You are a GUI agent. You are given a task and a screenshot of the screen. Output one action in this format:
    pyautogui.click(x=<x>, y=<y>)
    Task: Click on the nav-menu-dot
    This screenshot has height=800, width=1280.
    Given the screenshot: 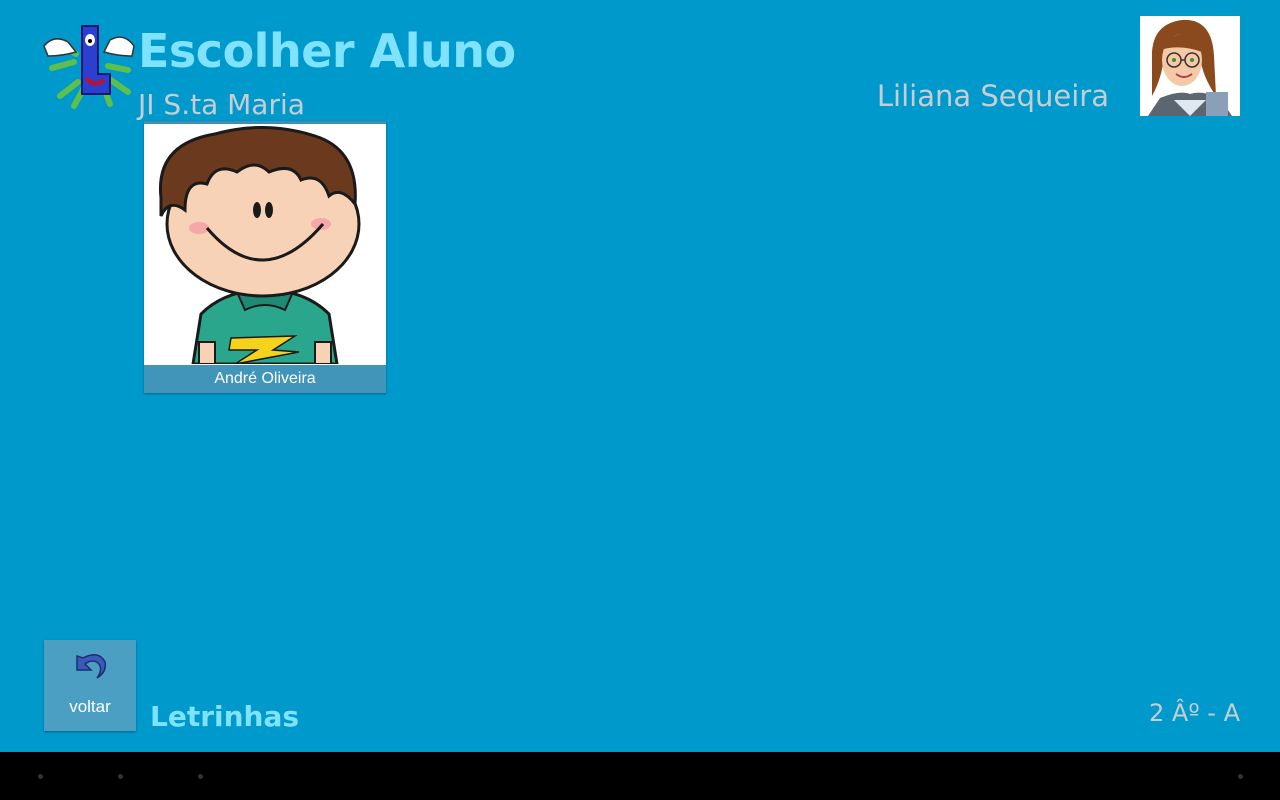 What is the action you would take?
    pyautogui.click(x=1240, y=776)
    